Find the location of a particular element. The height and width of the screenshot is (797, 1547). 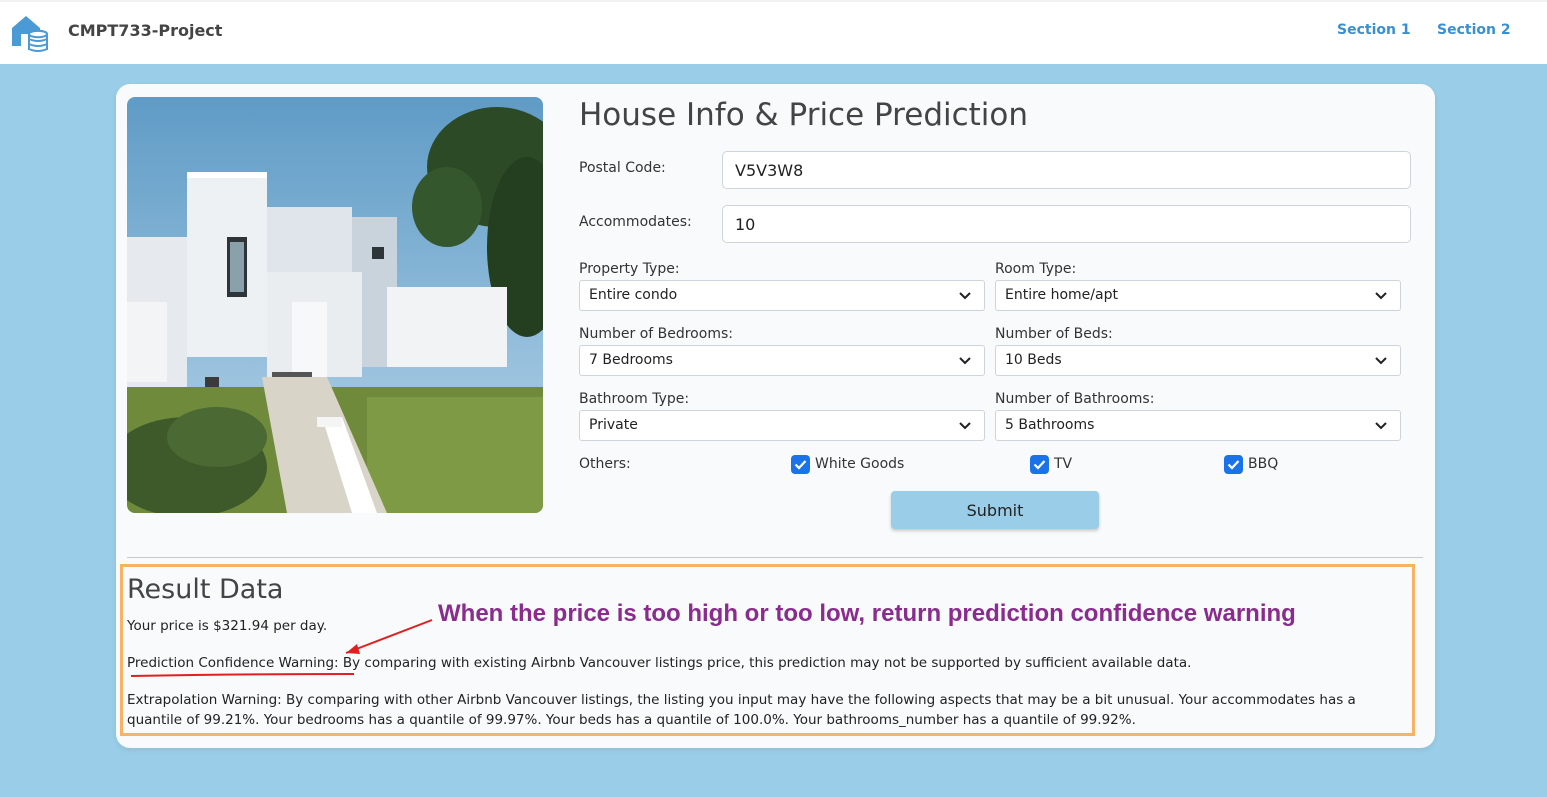

bathrooms-value: 5 Bathrooms is located at coordinates (1050, 425).